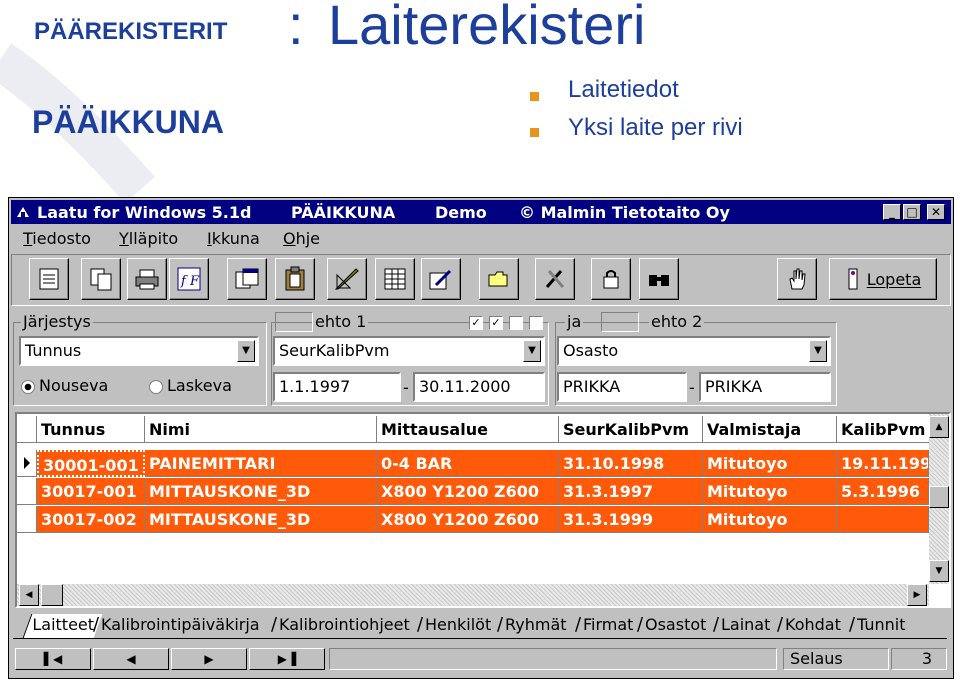 This screenshot has height=683, width=960. I want to click on tab-lainat: Lainat, so click(745, 626).